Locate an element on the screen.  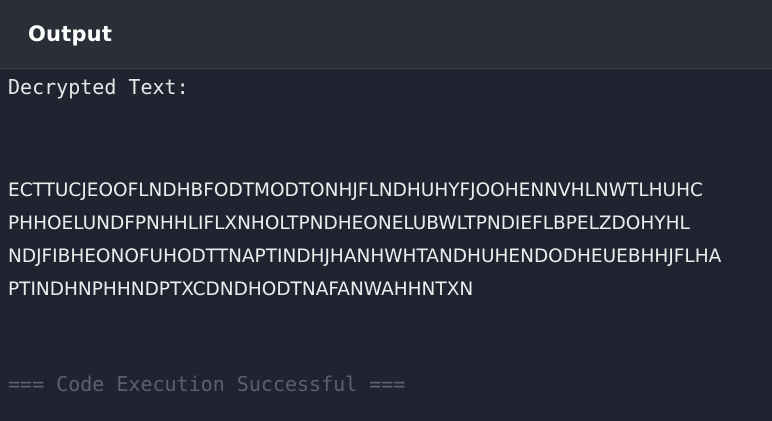
output-title: Output is located at coordinates (70, 34).